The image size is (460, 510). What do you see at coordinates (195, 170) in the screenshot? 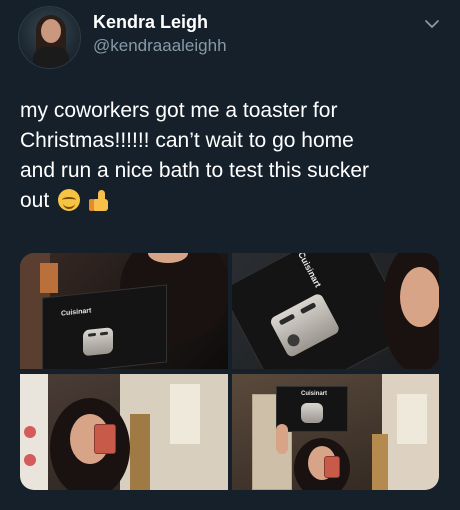
I see `tweet-text-line: and run a nice bath to test this sucker` at bounding box center [195, 170].